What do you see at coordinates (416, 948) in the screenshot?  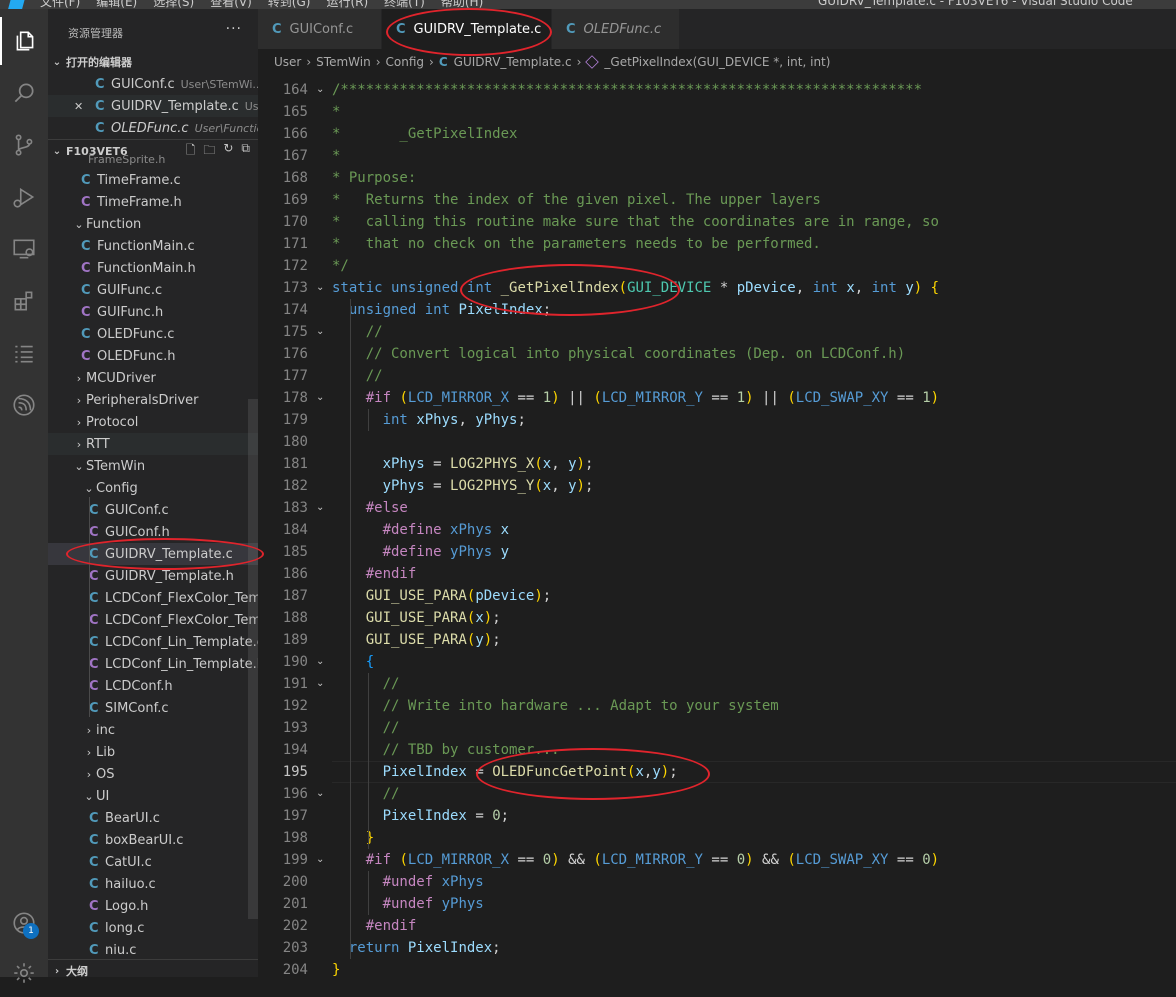 I see `code-line: return PixelIndex;` at bounding box center [416, 948].